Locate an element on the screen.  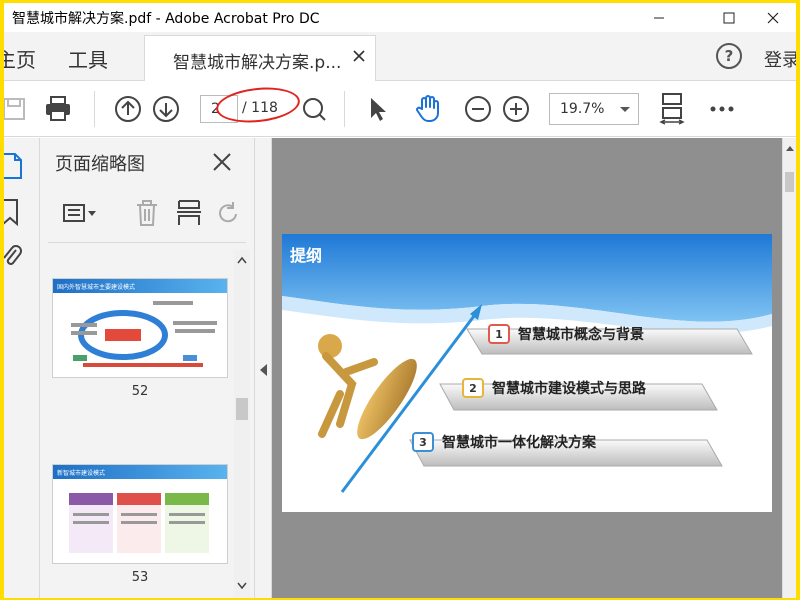
rotate-page-button is located at coordinates (229, 213).